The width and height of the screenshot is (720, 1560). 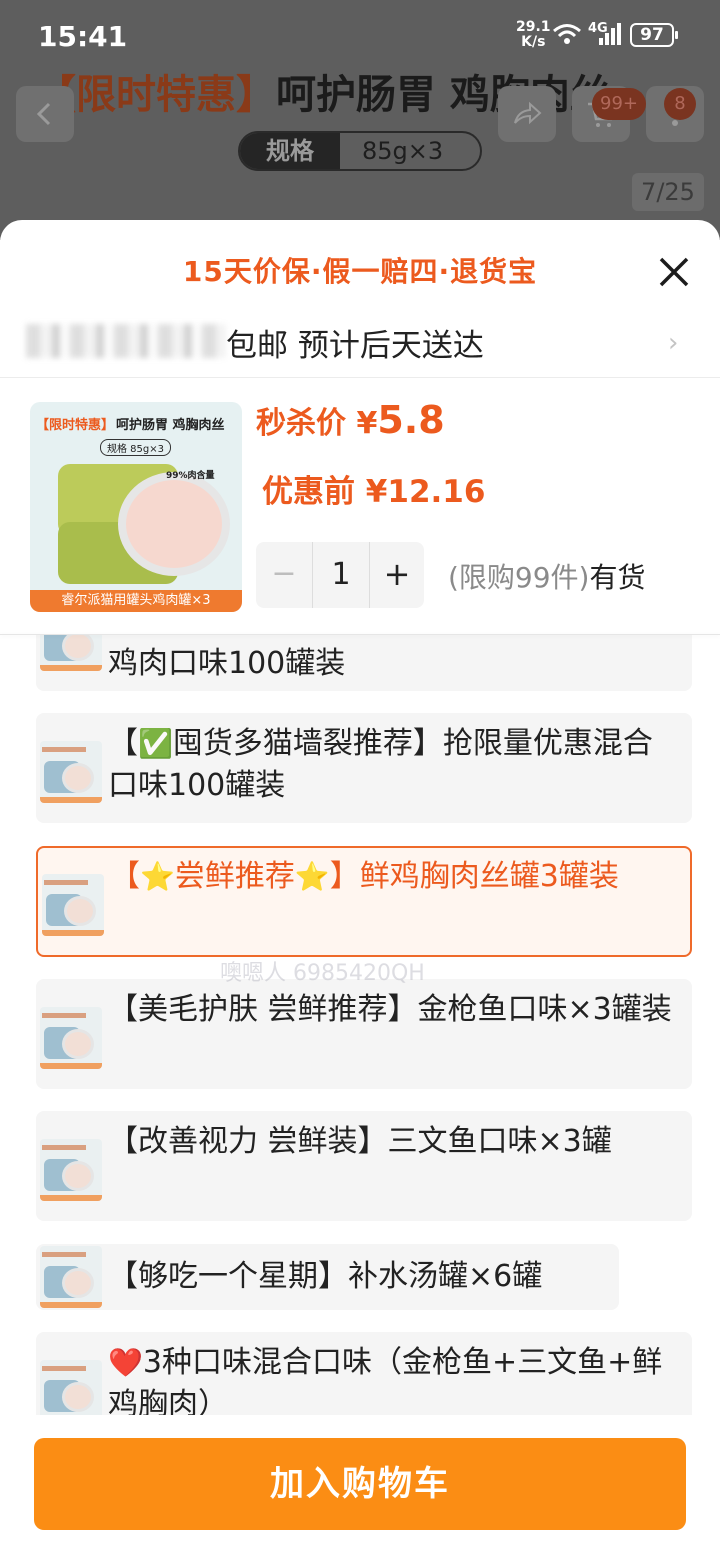 I want to click on option-label: 鸡肉口味100罐装, so click(x=227, y=663).